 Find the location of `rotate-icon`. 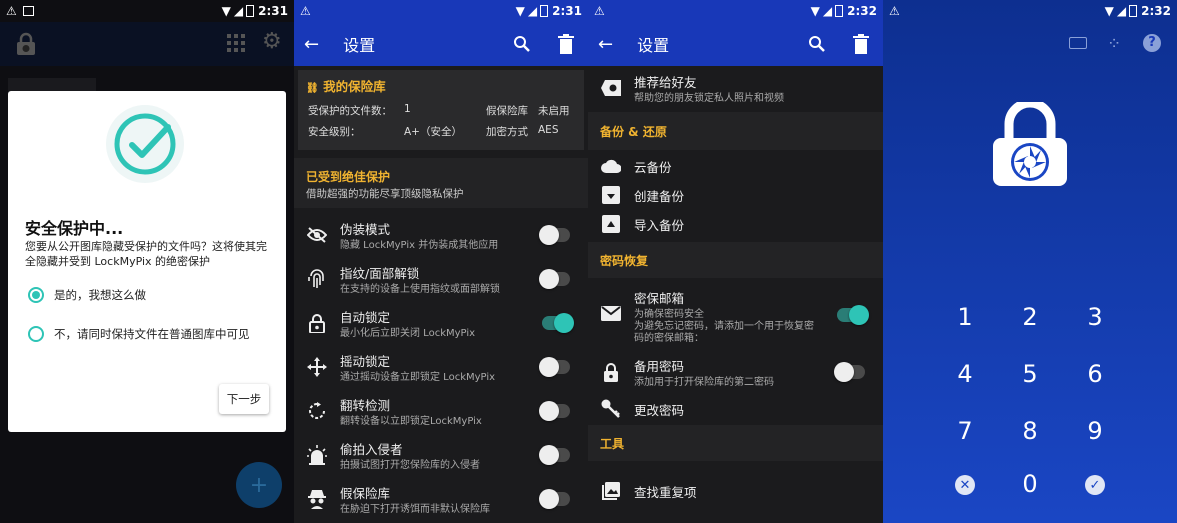

rotate-icon is located at coordinates (317, 411).